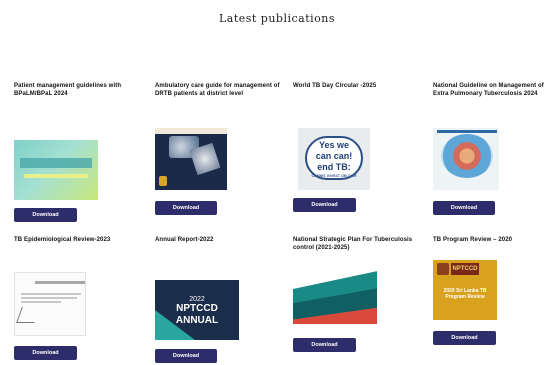 The width and height of the screenshot is (554, 365). Describe the element at coordinates (62, 240) in the screenshot. I see `publication-title: TB Epidemiological Review-2023` at that location.